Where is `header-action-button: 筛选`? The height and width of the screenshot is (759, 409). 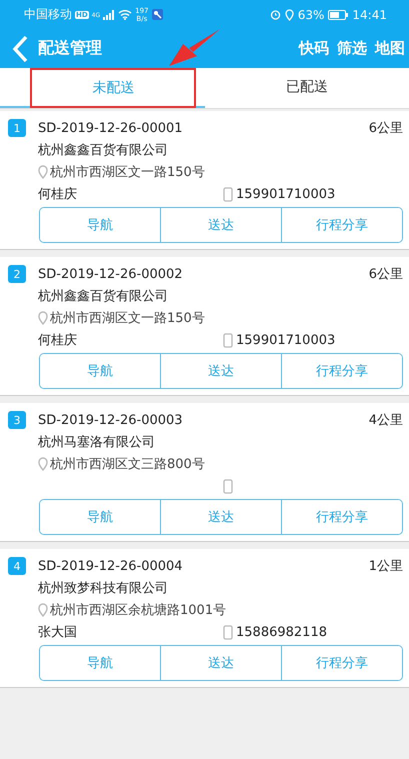
header-action-button: 筛选 is located at coordinates (352, 48).